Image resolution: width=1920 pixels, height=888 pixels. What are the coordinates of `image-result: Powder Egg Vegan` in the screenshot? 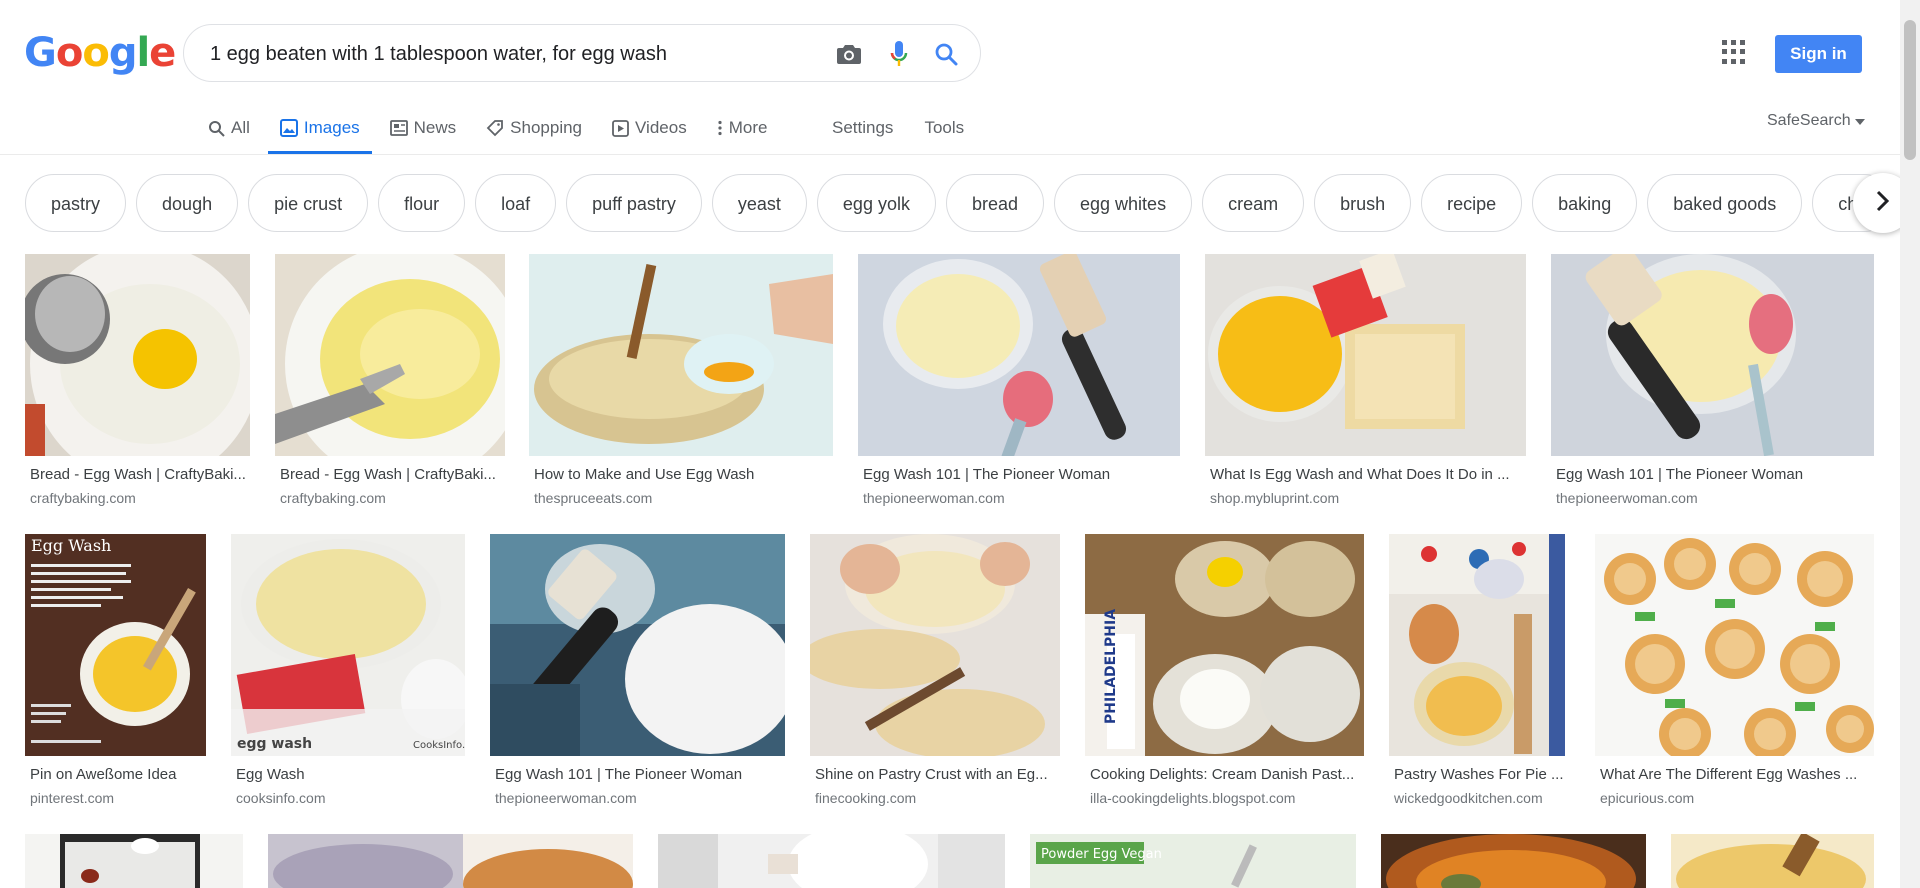 It's located at (1193, 861).